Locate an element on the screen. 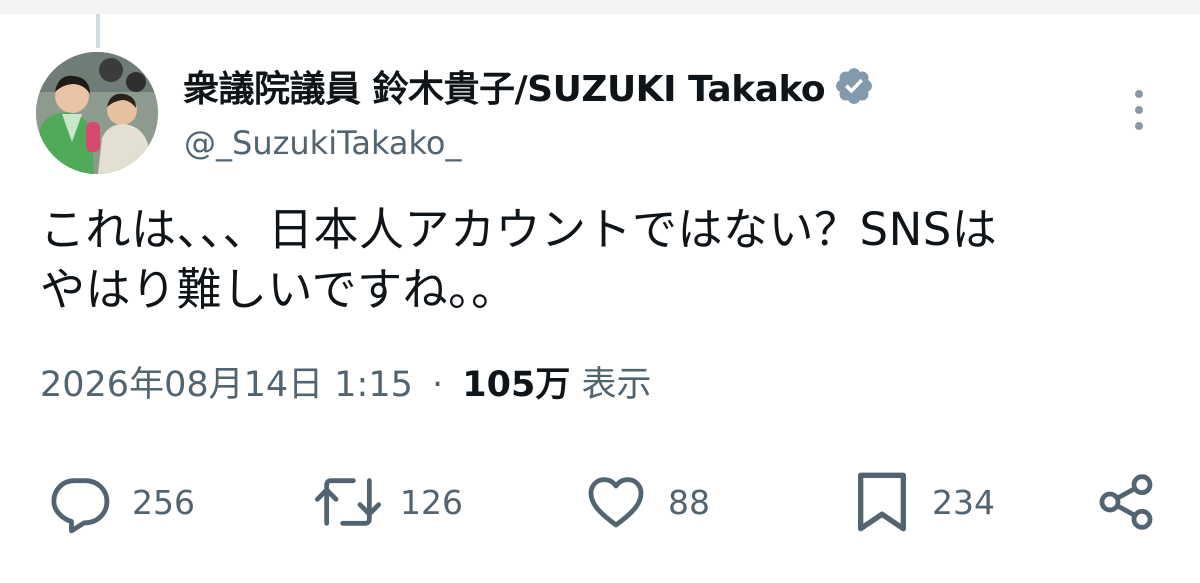  avatar is located at coordinates (97, 113).